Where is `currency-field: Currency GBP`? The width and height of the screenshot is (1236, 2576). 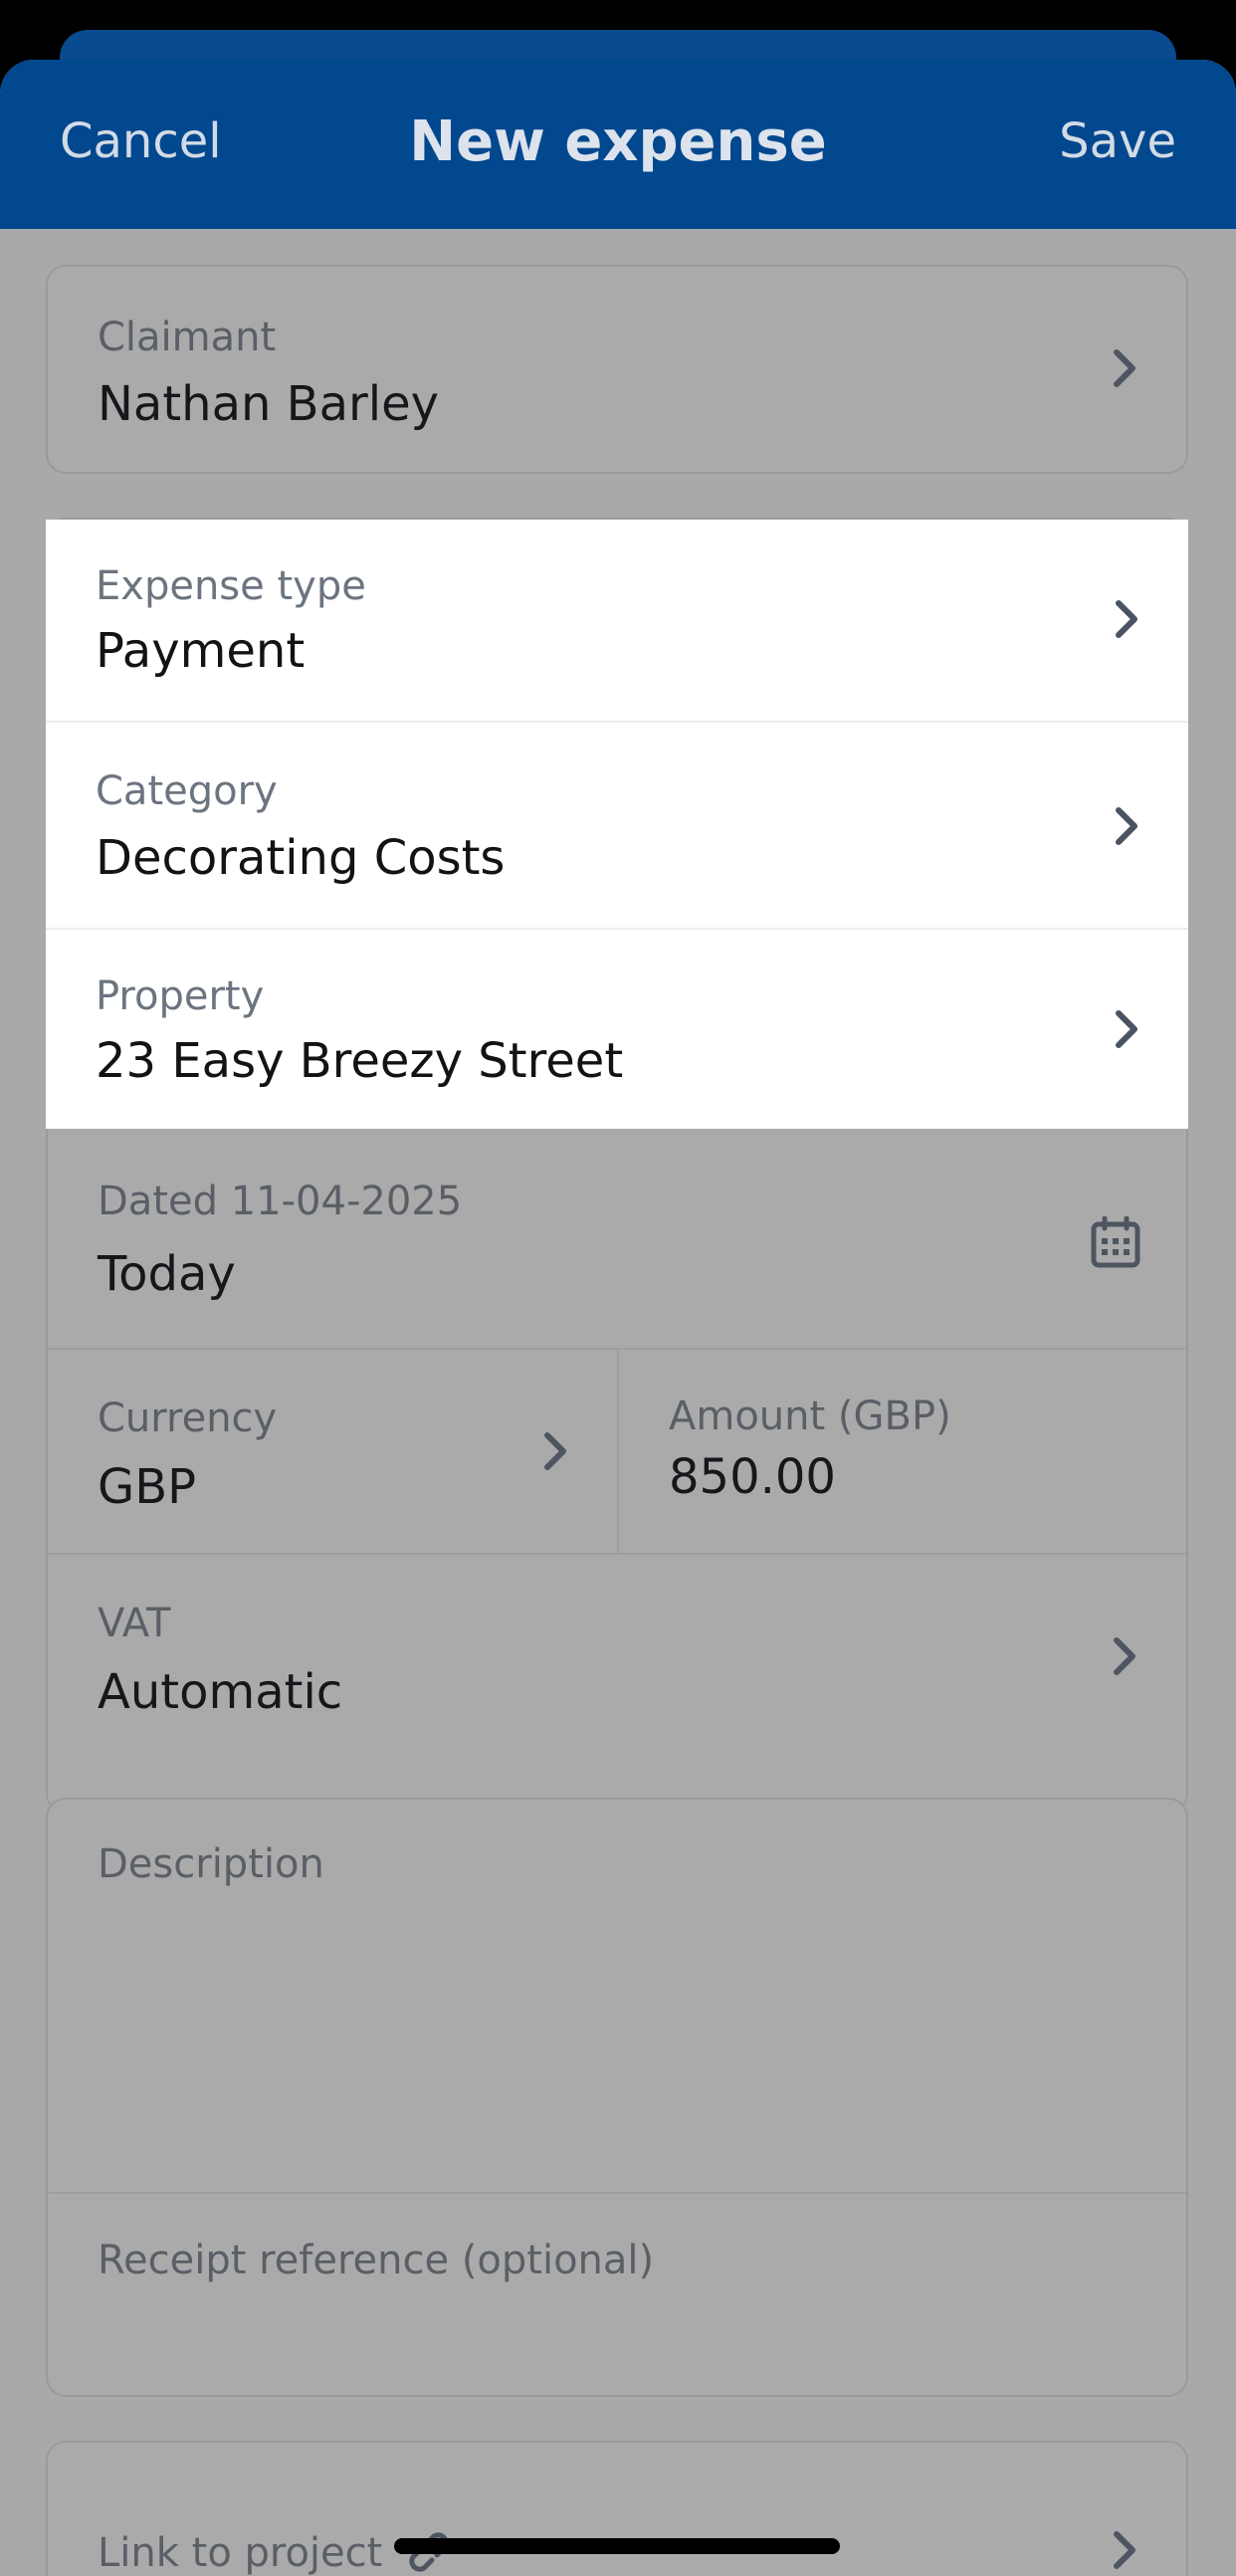
currency-field: Currency GBP is located at coordinates (332, 1452).